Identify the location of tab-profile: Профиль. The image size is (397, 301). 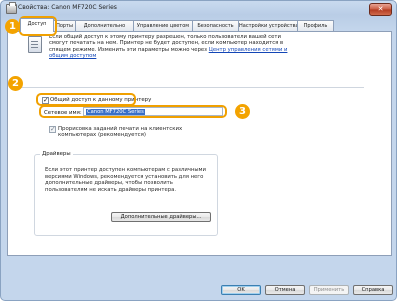
(315, 25).